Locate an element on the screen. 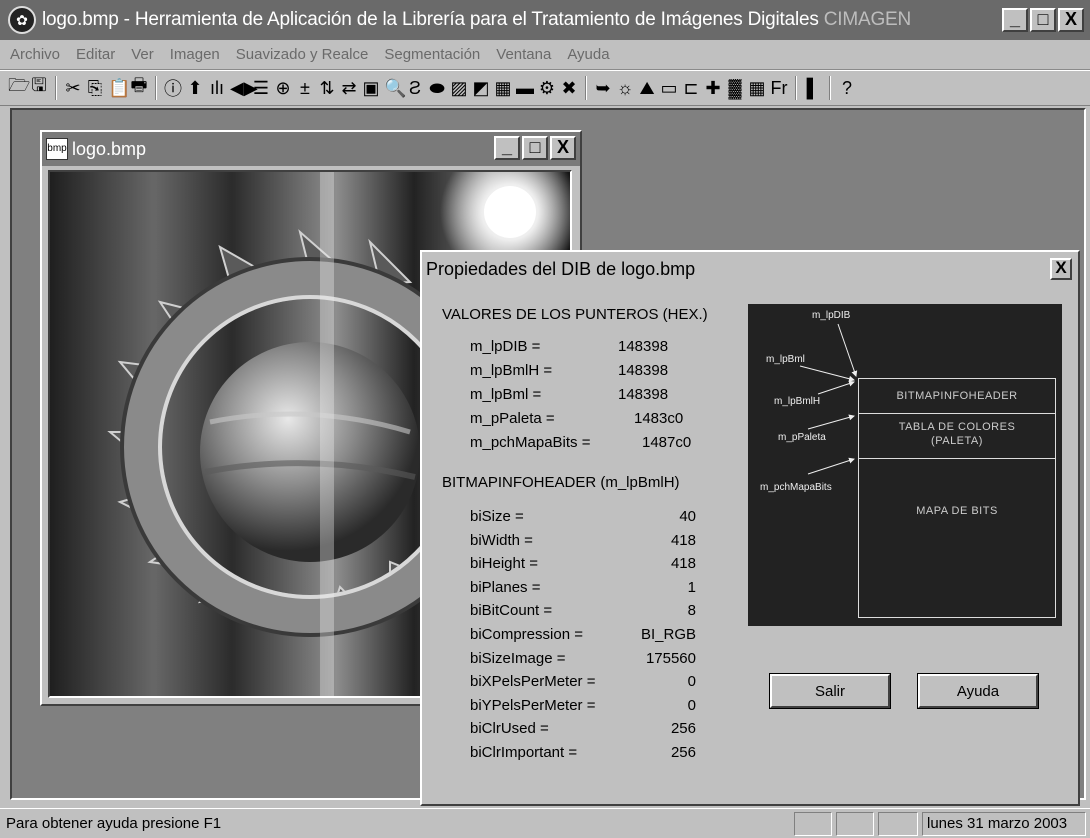 The width and height of the screenshot is (1090, 838). bars-icon: ▬ is located at coordinates (525, 88).